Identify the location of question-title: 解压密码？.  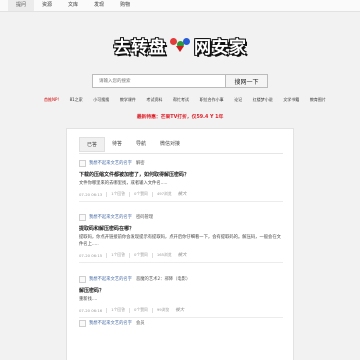
(181, 290).